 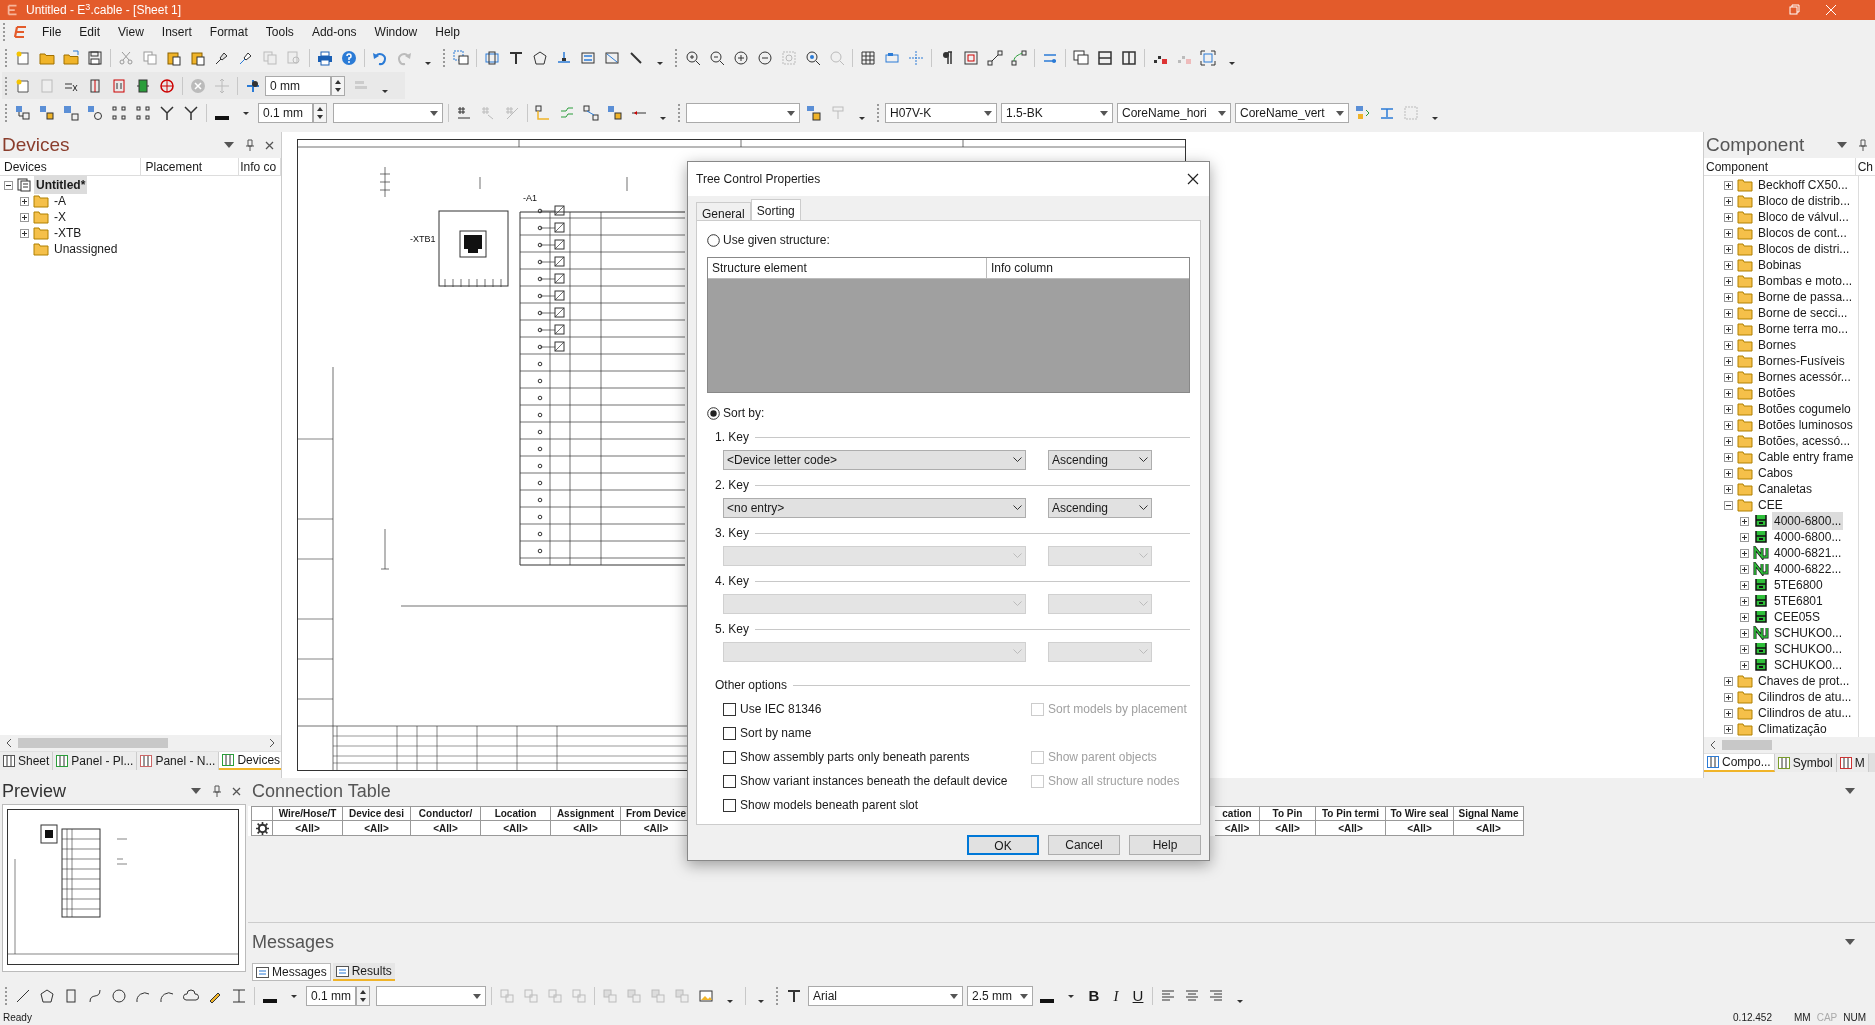 I want to click on move-icon, so click(x=253, y=85).